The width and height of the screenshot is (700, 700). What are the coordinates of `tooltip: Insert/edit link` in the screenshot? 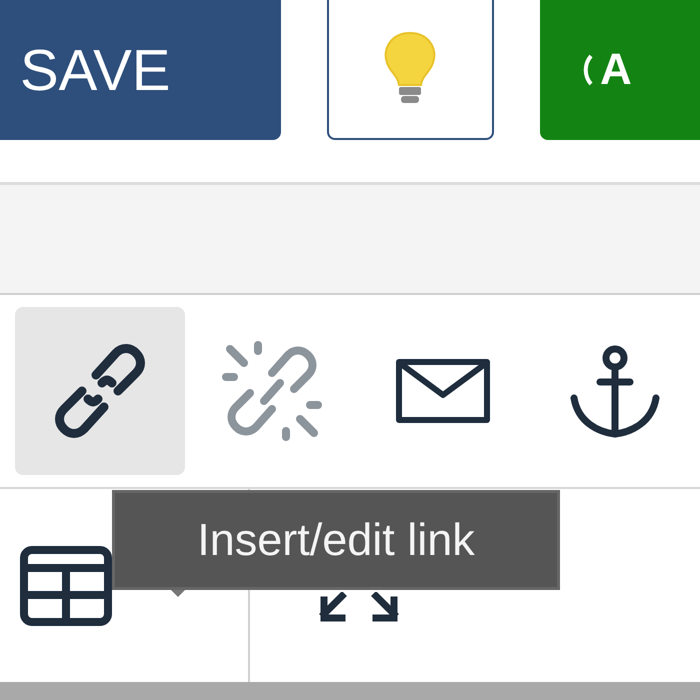 It's located at (336, 540).